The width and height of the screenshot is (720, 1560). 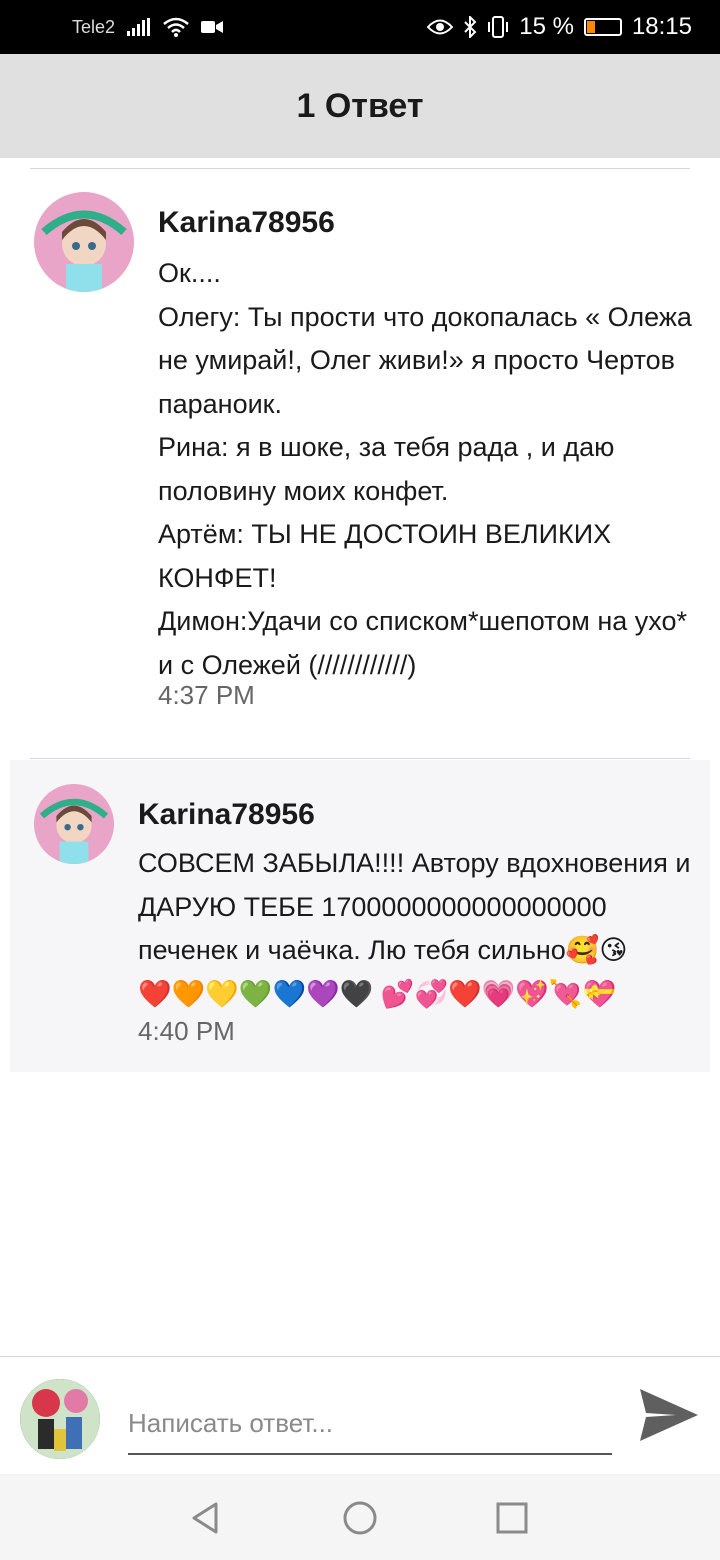 What do you see at coordinates (498, 27) in the screenshot?
I see `vibrate-icon` at bounding box center [498, 27].